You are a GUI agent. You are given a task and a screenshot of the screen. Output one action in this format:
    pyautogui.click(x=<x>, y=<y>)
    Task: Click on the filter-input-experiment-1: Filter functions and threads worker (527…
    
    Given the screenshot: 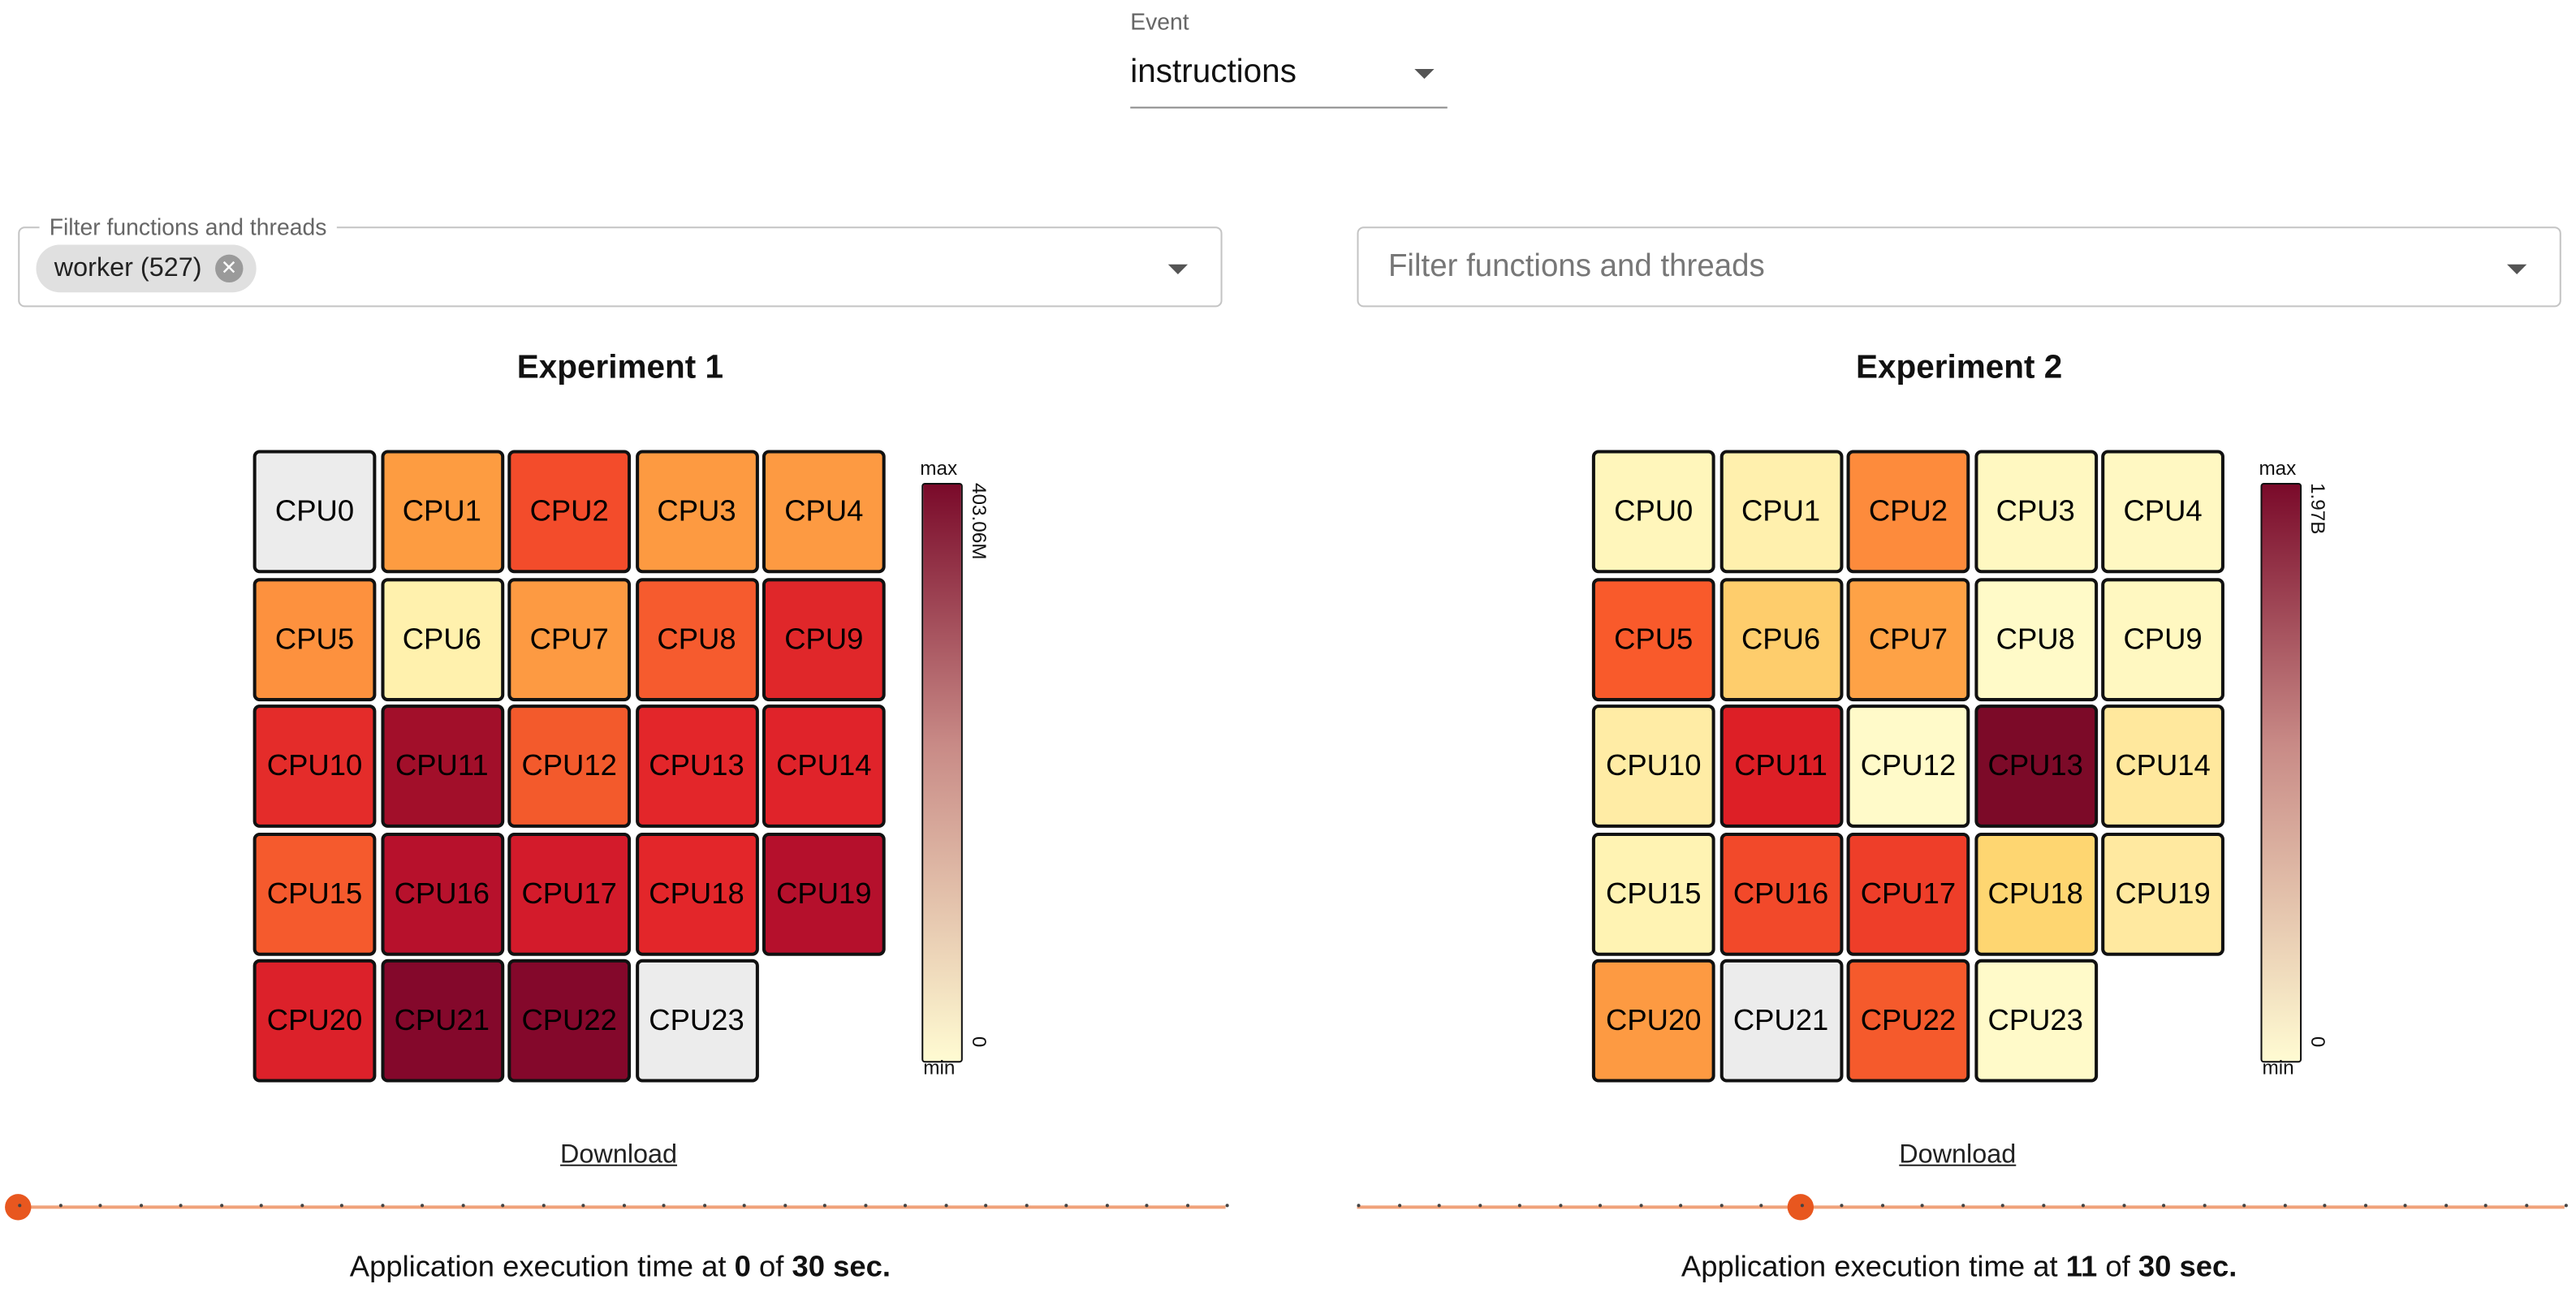 What is the action you would take?
    pyautogui.click(x=620, y=260)
    